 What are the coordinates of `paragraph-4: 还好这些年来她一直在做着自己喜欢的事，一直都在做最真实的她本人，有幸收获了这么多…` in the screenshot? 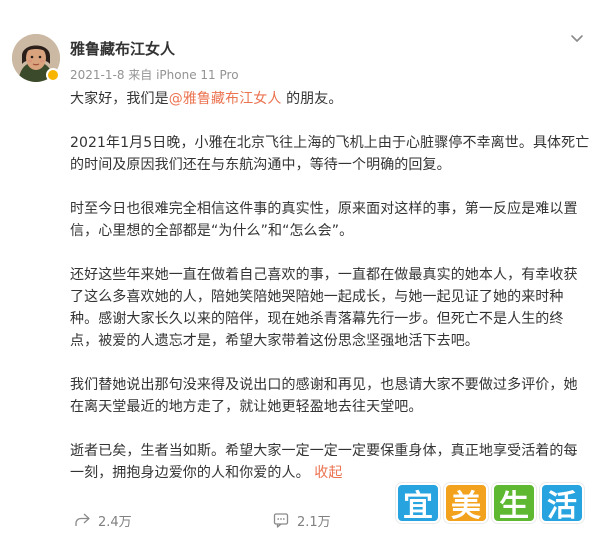 It's located at (324, 308).